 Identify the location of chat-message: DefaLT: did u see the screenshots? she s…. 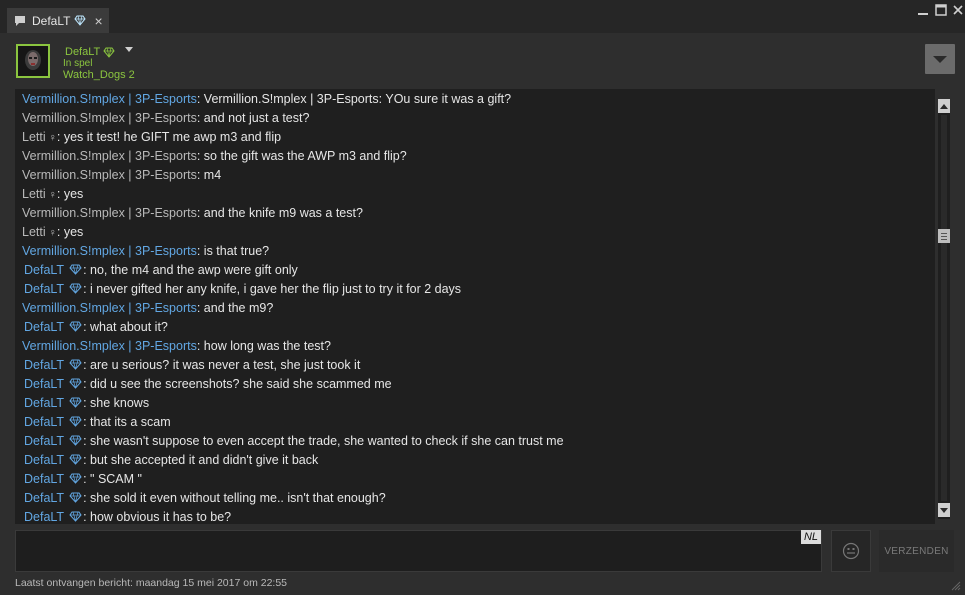
(475, 384).